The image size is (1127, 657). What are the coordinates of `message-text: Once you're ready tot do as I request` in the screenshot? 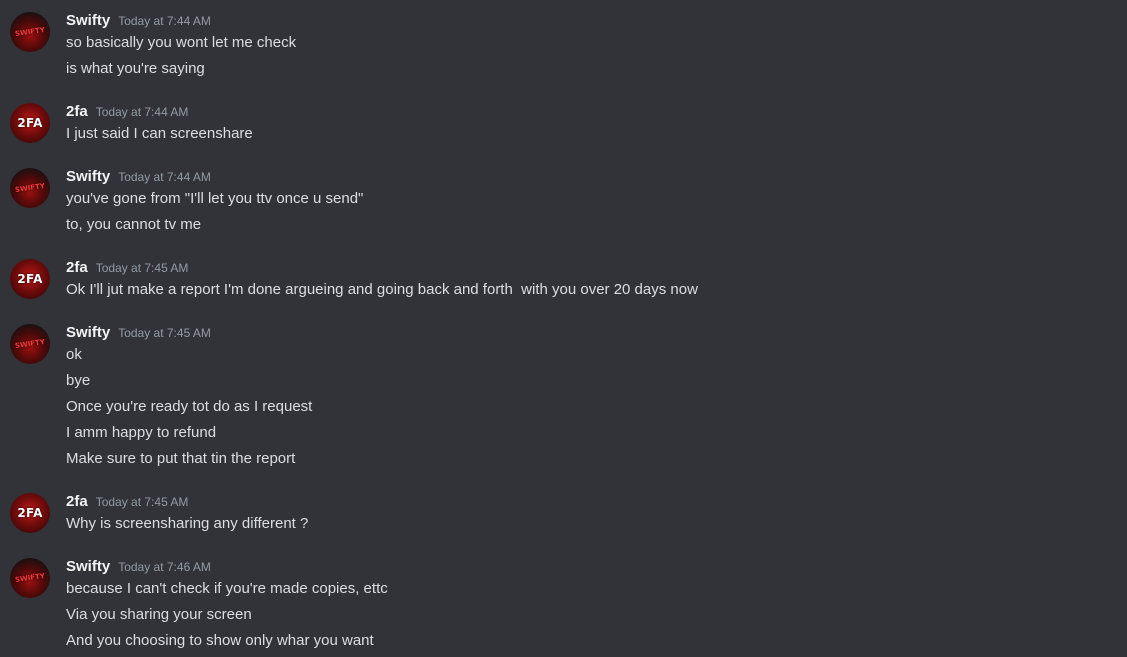 It's located at (189, 406).